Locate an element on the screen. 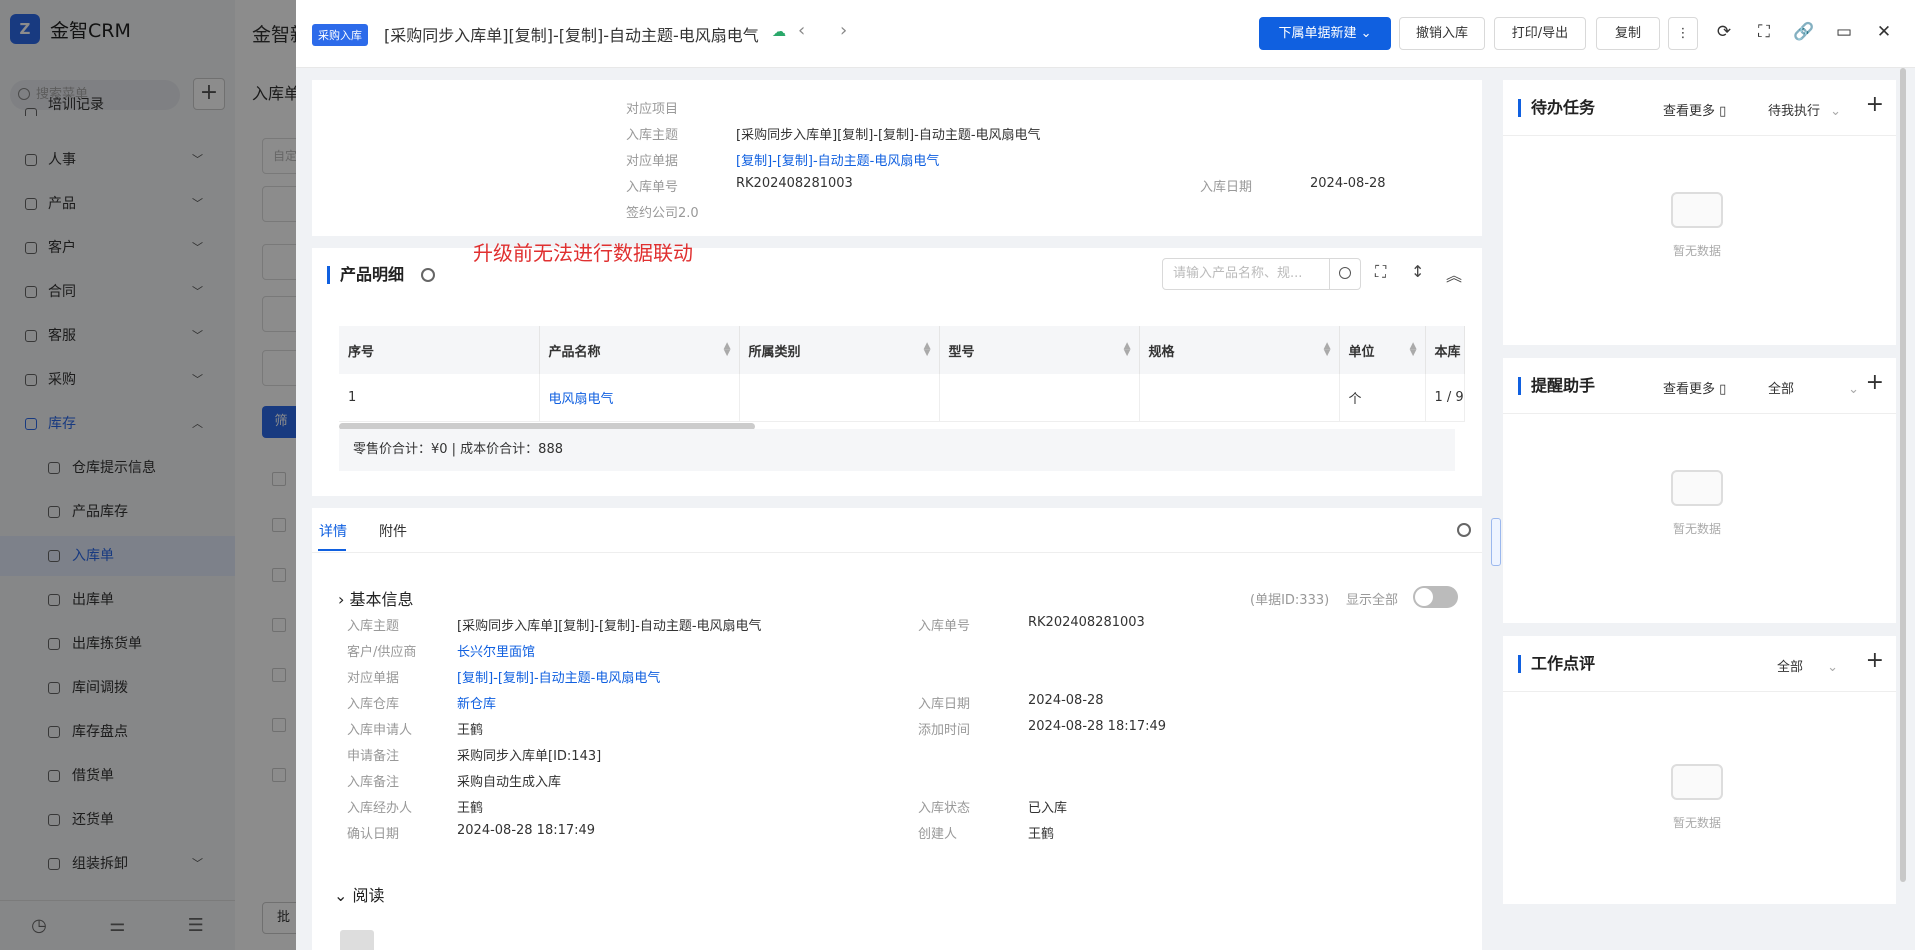 The image size is (1915, 950). more-actions-icon: ⋮ is located at coordinates (1683, 33).